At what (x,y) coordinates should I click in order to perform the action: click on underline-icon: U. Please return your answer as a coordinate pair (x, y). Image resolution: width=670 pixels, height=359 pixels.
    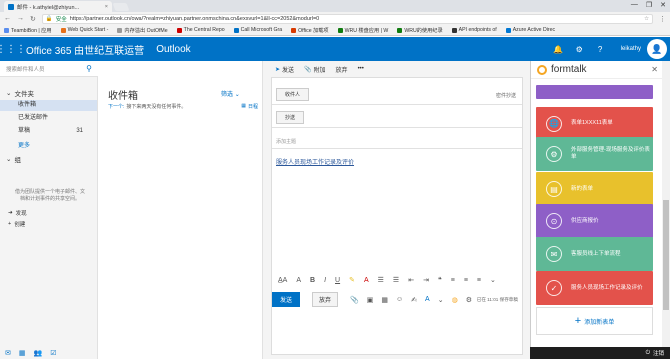
    Looking at the image, I should click on (337, 280).